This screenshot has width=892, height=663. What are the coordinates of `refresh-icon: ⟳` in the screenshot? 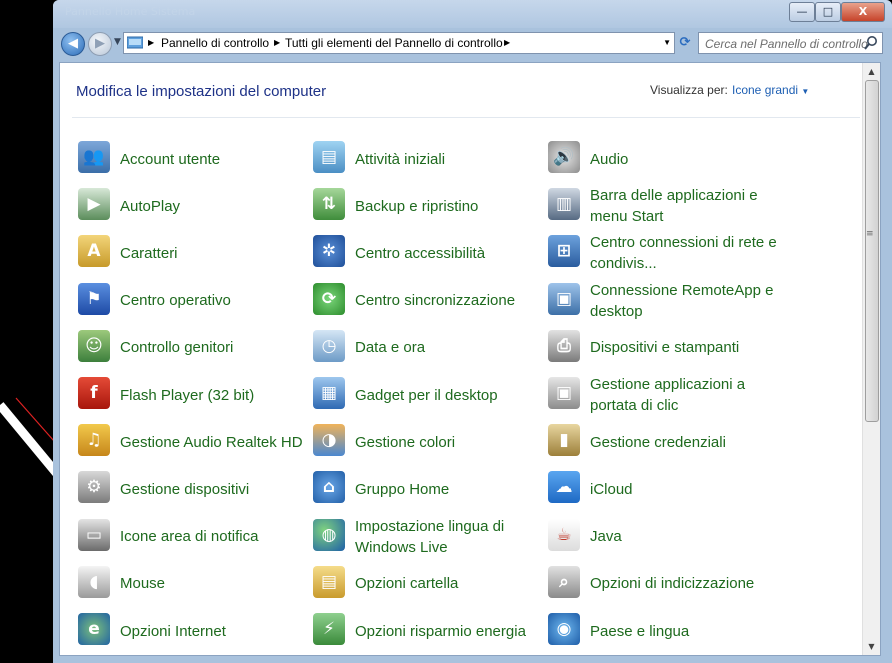 It's located at (685, 43).